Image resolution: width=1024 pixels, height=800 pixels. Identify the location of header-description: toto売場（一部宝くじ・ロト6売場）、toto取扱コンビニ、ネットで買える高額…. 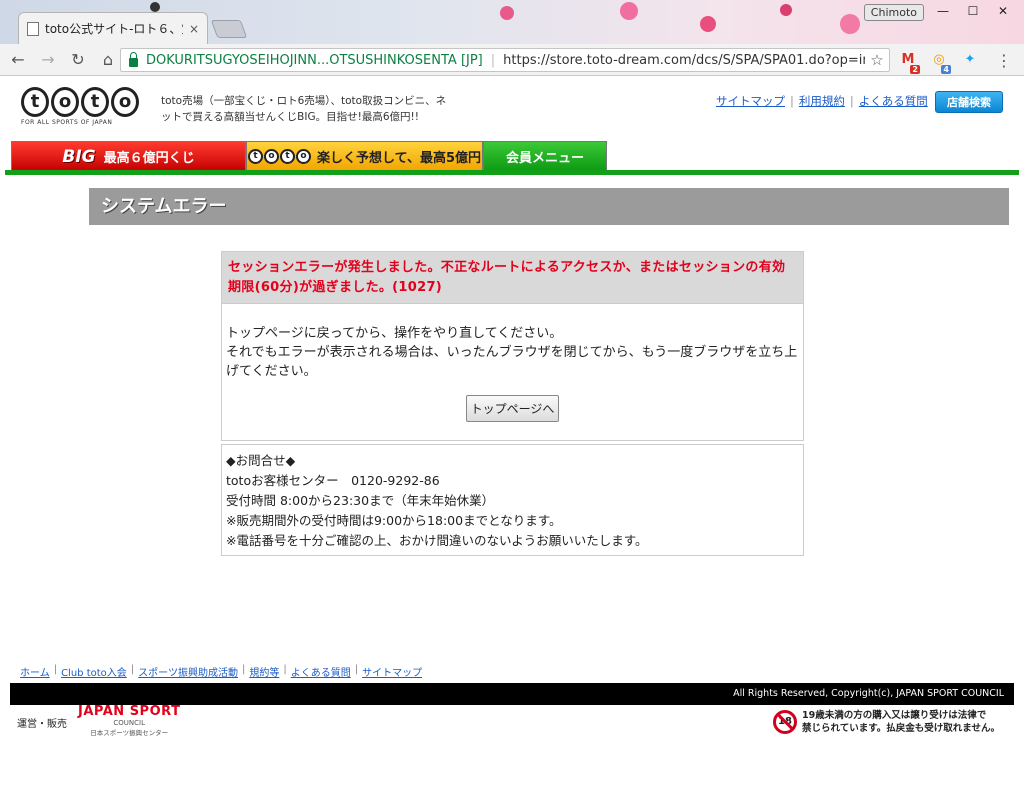
(304, 109).